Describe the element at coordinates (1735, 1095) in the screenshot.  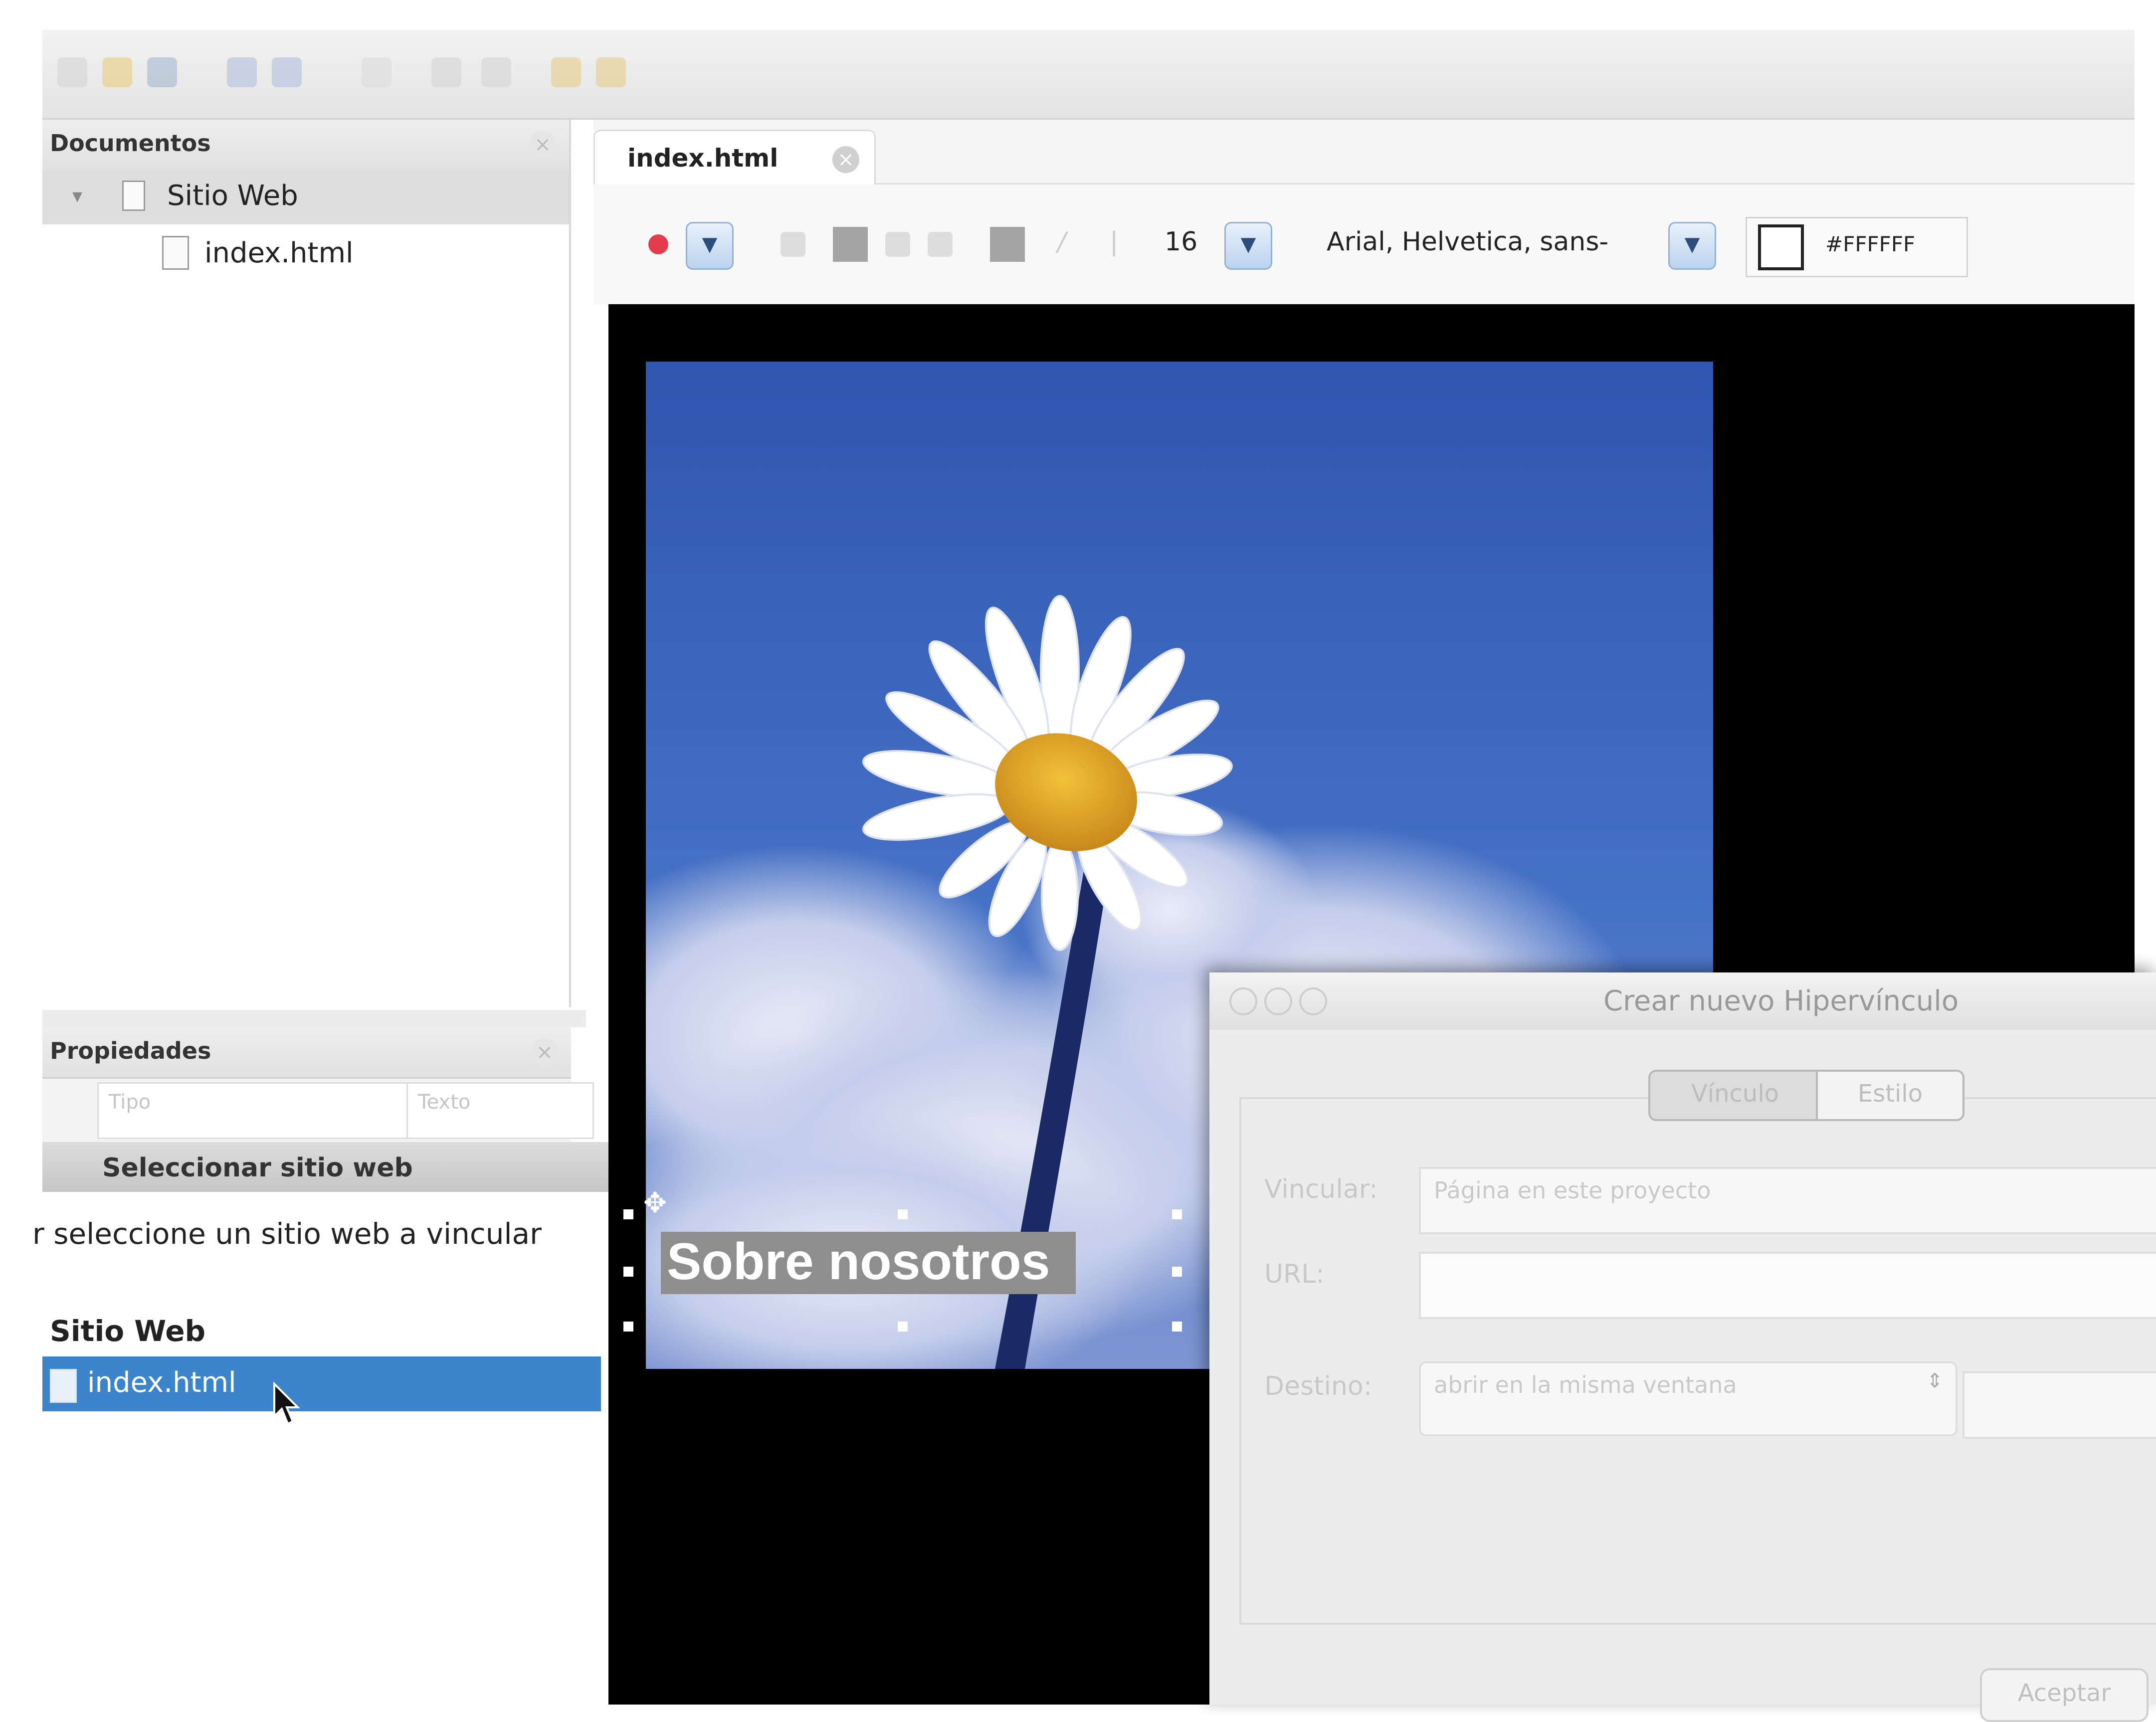
I see `tab-vinculo: Vínculo` at that location.